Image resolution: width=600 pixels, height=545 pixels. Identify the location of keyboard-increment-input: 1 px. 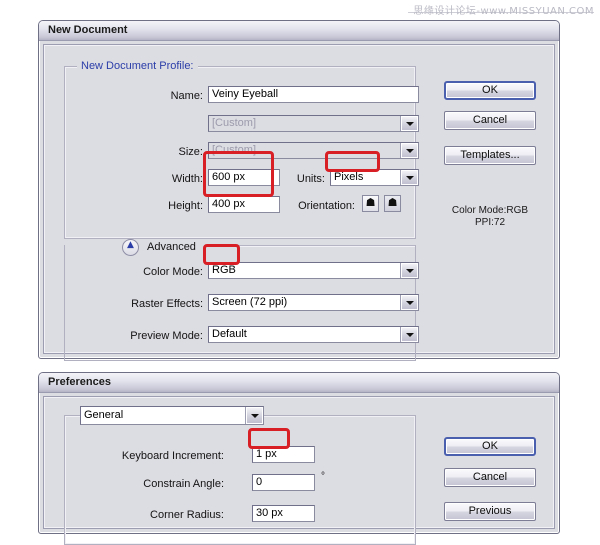
(283, 454).